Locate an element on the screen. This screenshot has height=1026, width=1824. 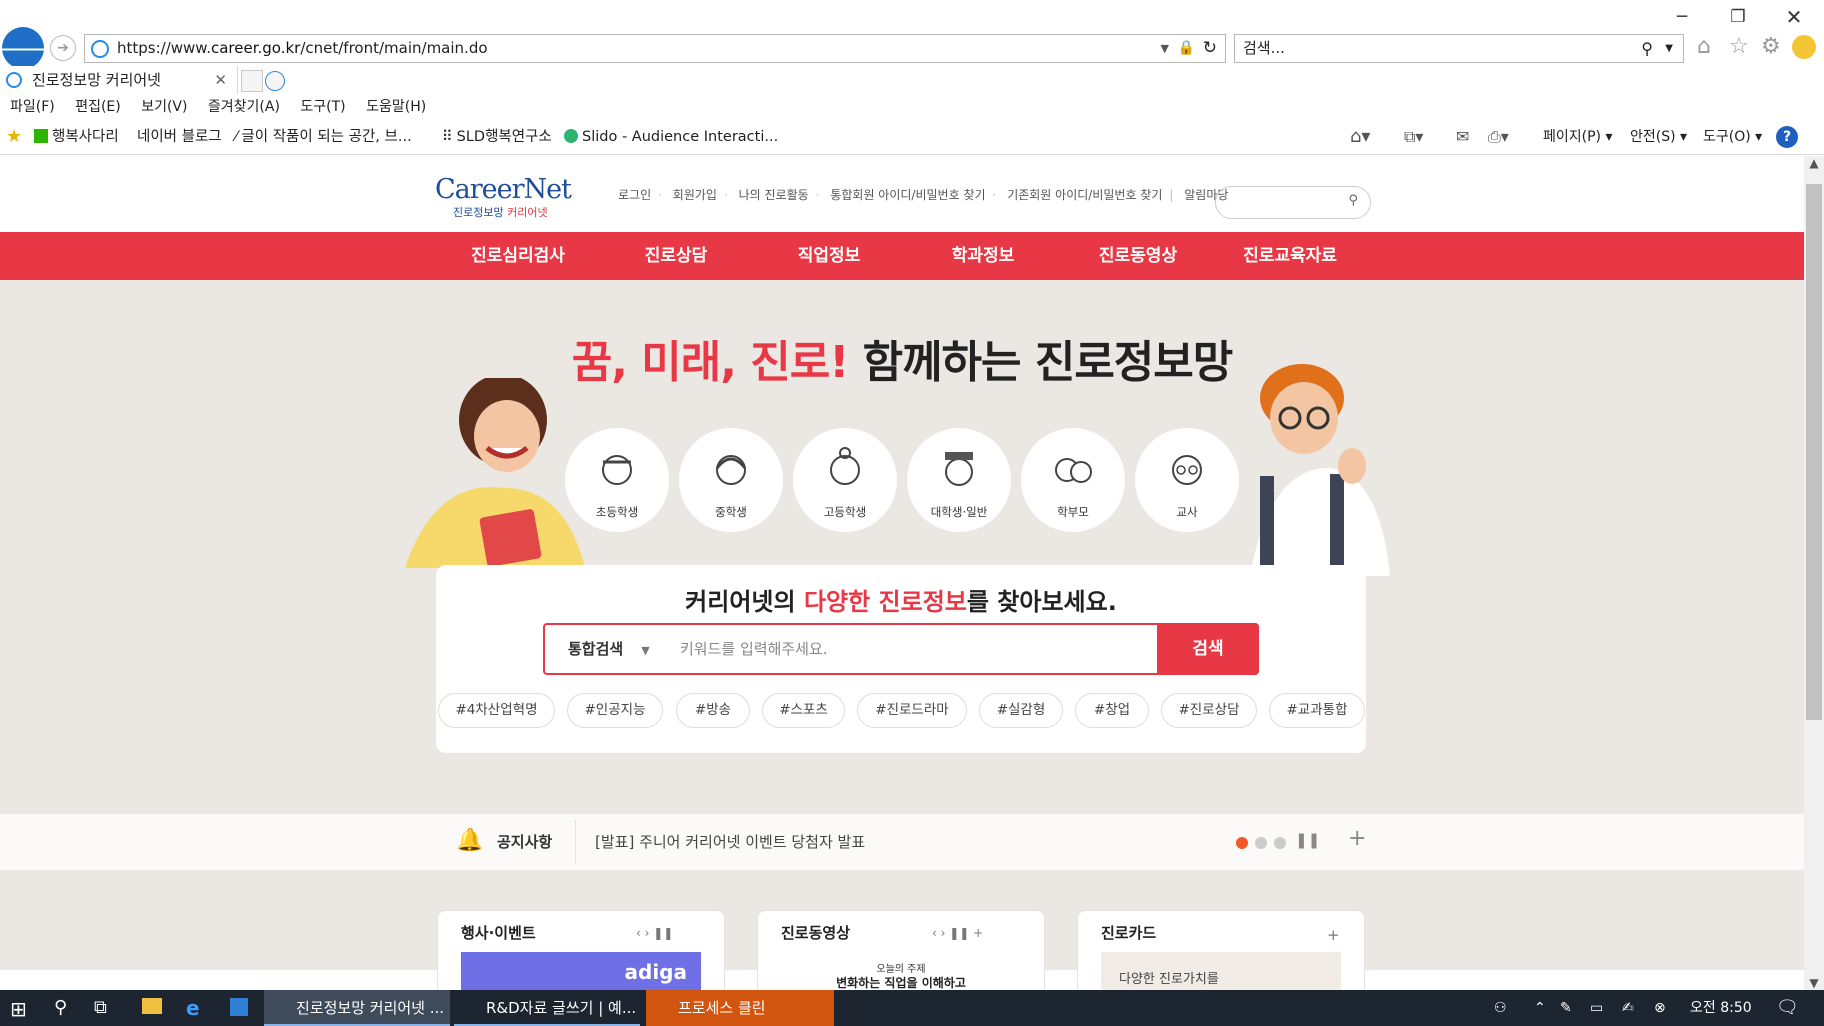
back-button: 🡐 is located at coordinates (27, 48).